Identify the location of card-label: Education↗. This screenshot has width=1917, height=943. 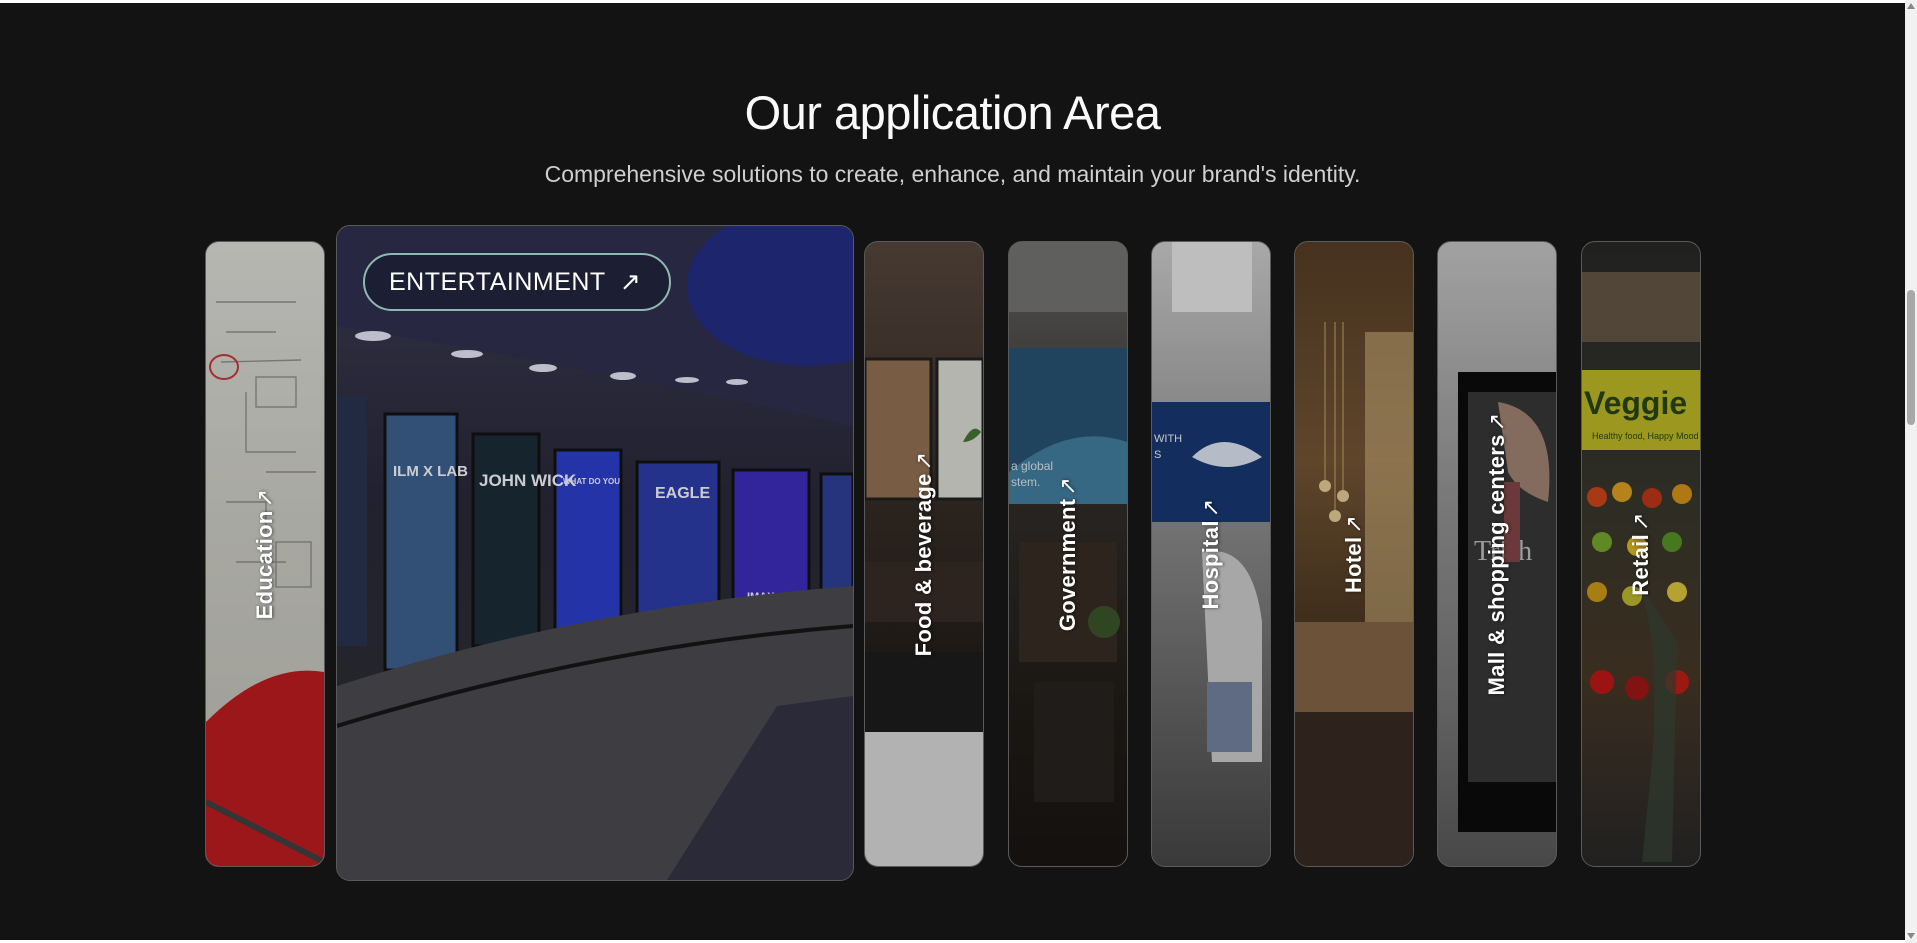
(265, 554).